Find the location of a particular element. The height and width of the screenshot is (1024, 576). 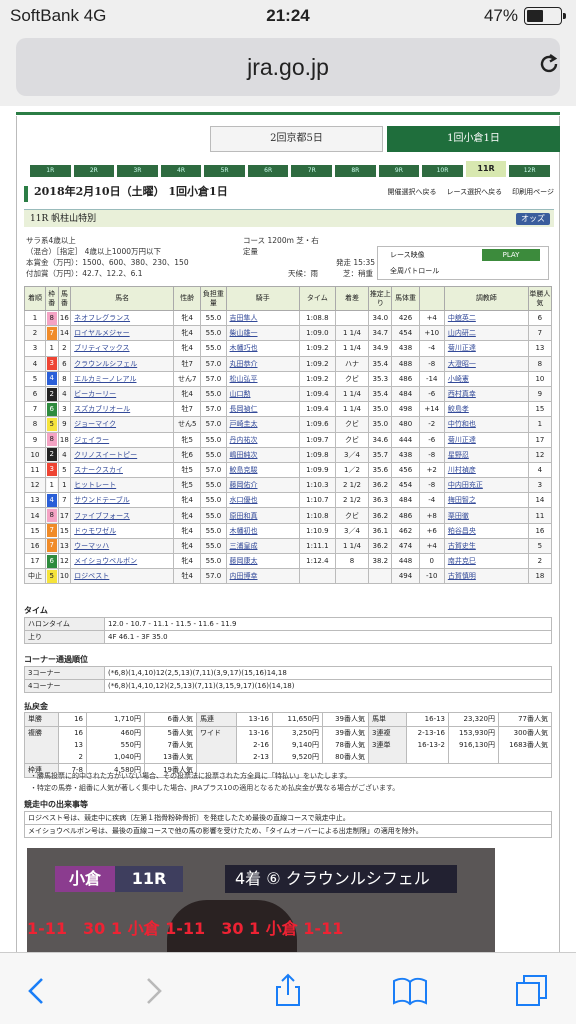

cell-jockey: 木幡巧也 is located at coordinates (263, 348).